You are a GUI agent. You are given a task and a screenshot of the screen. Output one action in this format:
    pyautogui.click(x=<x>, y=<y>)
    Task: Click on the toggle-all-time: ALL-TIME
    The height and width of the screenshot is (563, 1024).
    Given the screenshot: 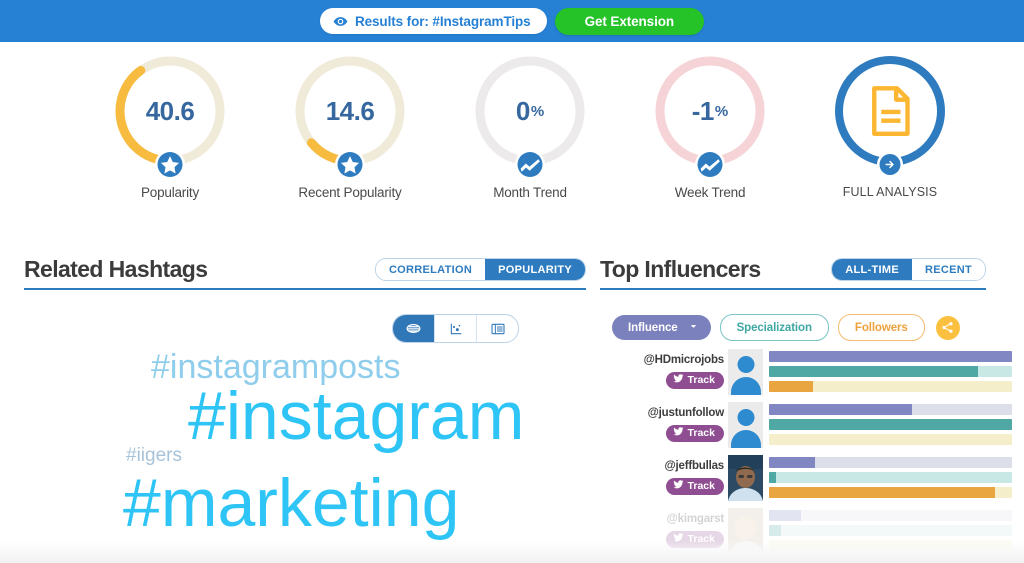 What is the action you would take?
    pyautogui.click(x=872, y=269)
    